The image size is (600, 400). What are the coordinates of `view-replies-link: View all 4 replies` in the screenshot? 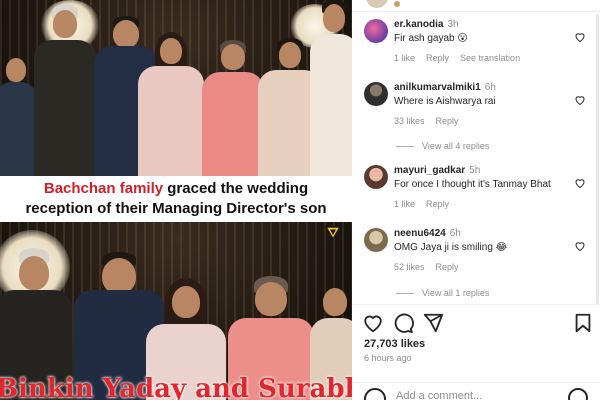 It's located at (442, 146).